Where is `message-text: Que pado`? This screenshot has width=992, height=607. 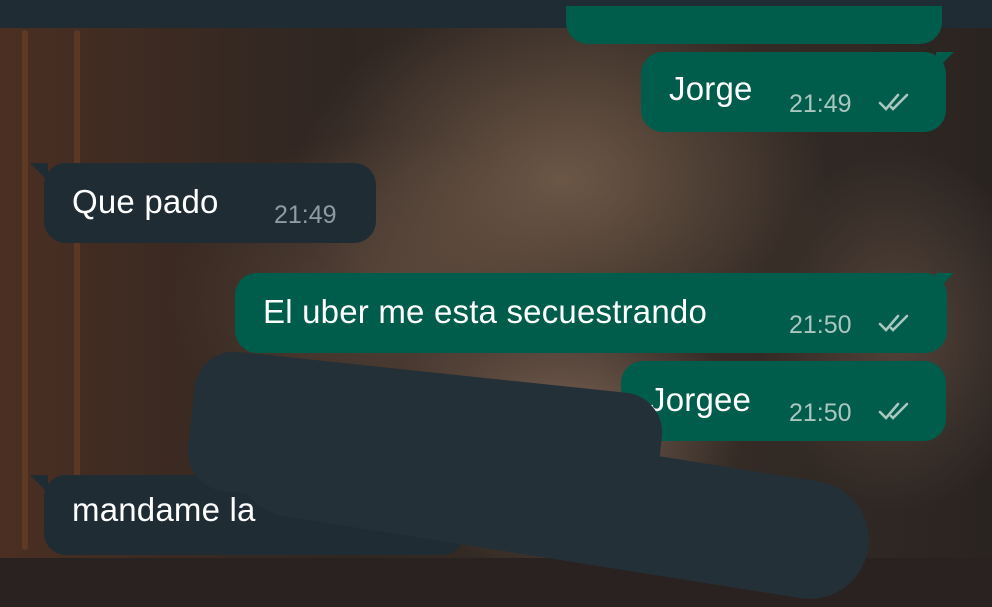 message-text: Que pado is located at coordinates (145, 201).